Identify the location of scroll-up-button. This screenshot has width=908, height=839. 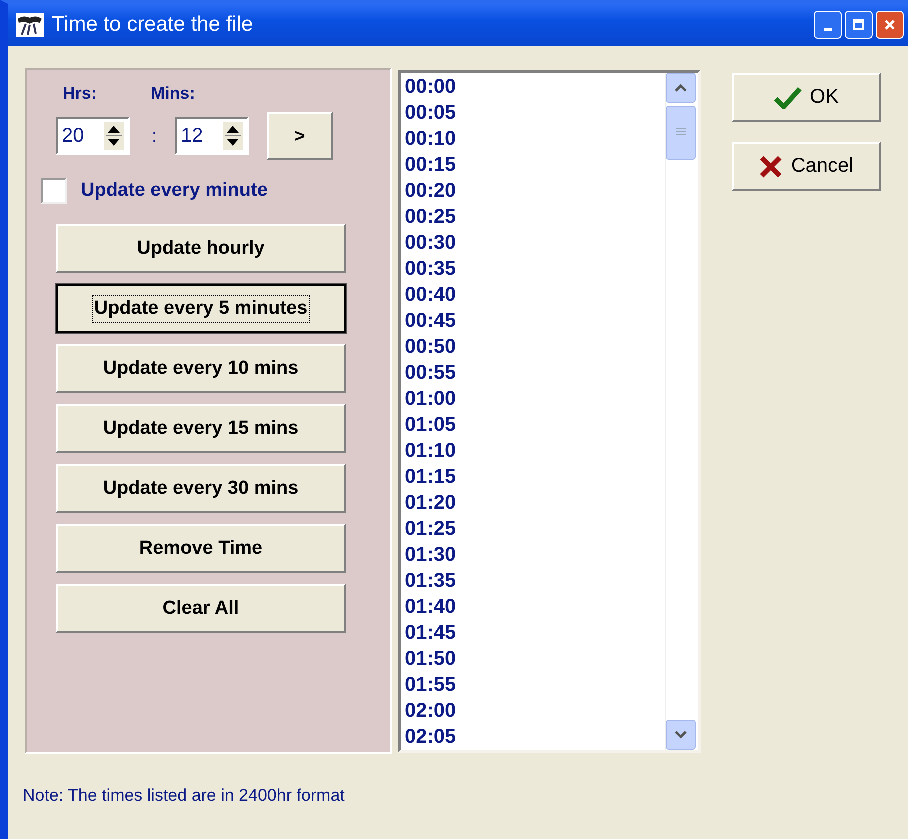
(681, 88).